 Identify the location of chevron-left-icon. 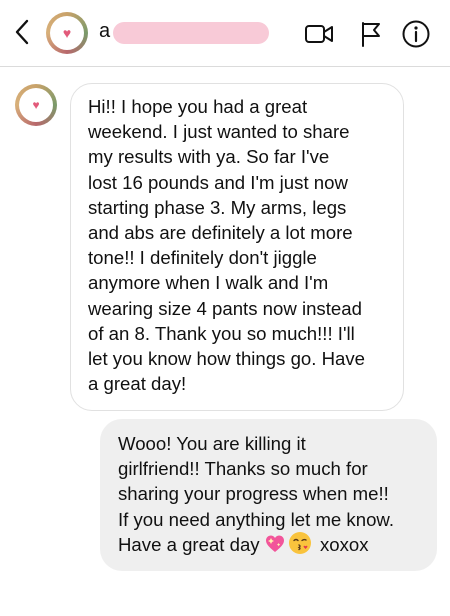
(22, 32).